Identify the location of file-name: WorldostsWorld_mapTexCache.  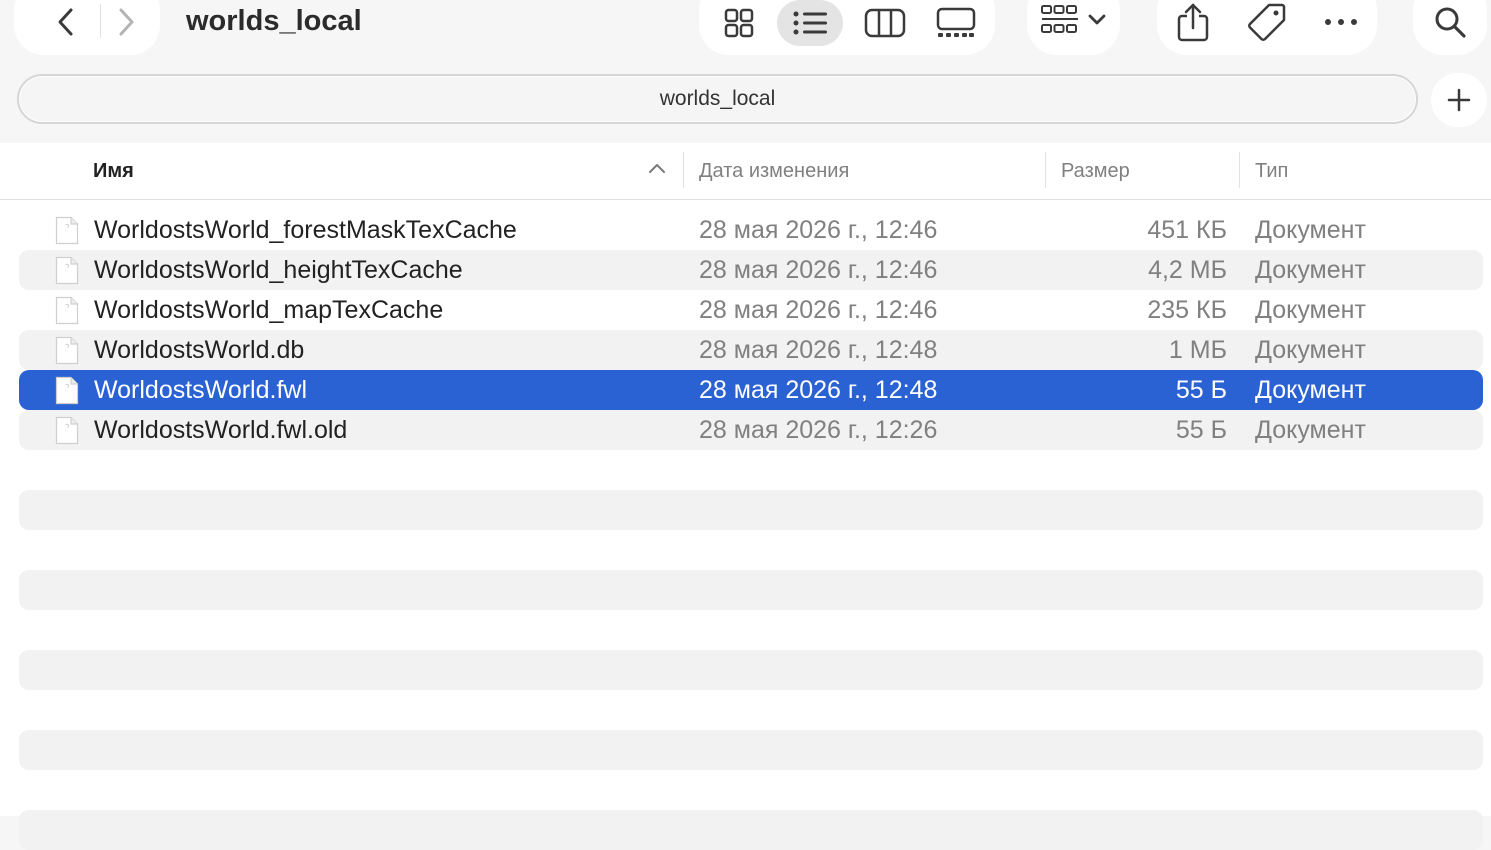
(269, 310).